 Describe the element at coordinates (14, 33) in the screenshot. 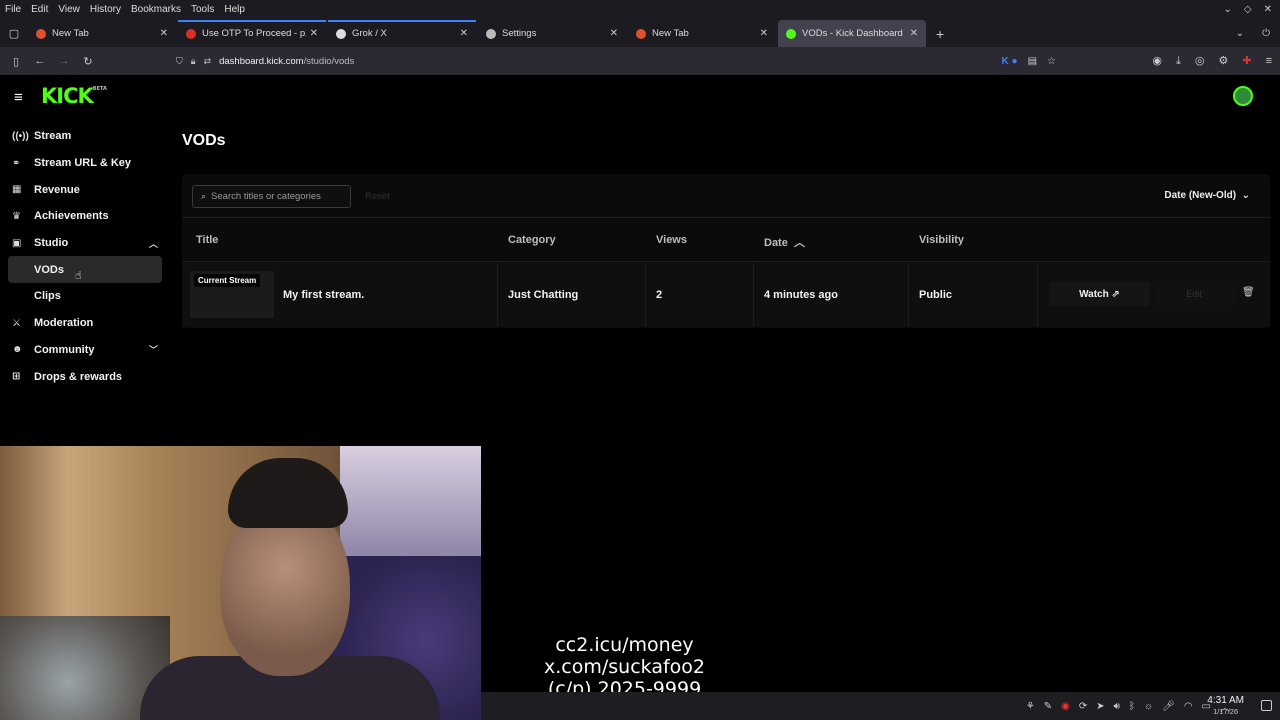

I see `tab-list-icon: ▢` at that location.